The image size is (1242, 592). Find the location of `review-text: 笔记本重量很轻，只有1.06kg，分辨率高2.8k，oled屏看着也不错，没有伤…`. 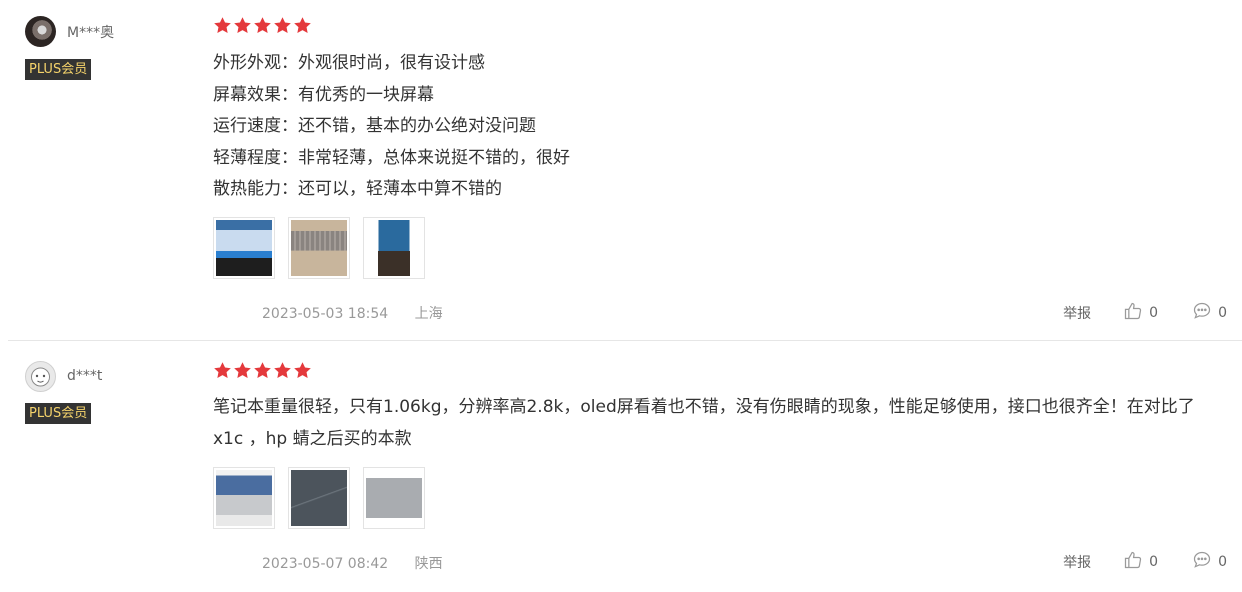

review-text: 笔记本重量很轻，只有1.06kg，分辨率高2.8k，oled屏看着也不错，没有伤… is located at coordinates (718, 423).